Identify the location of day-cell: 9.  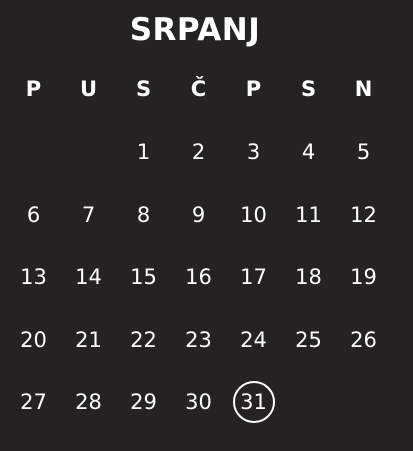
(198, 232).